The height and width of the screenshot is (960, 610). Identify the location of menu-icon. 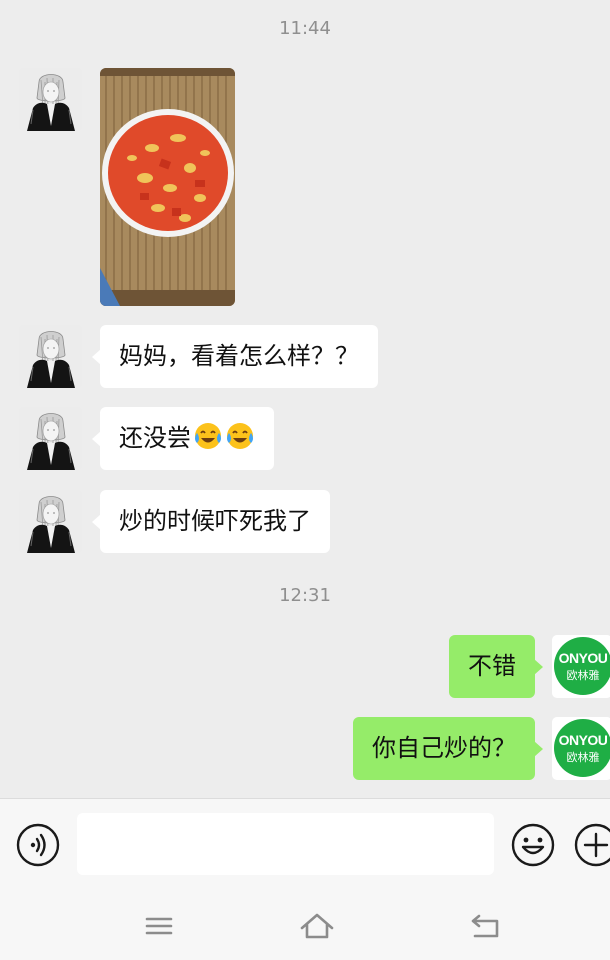
(159, 926).